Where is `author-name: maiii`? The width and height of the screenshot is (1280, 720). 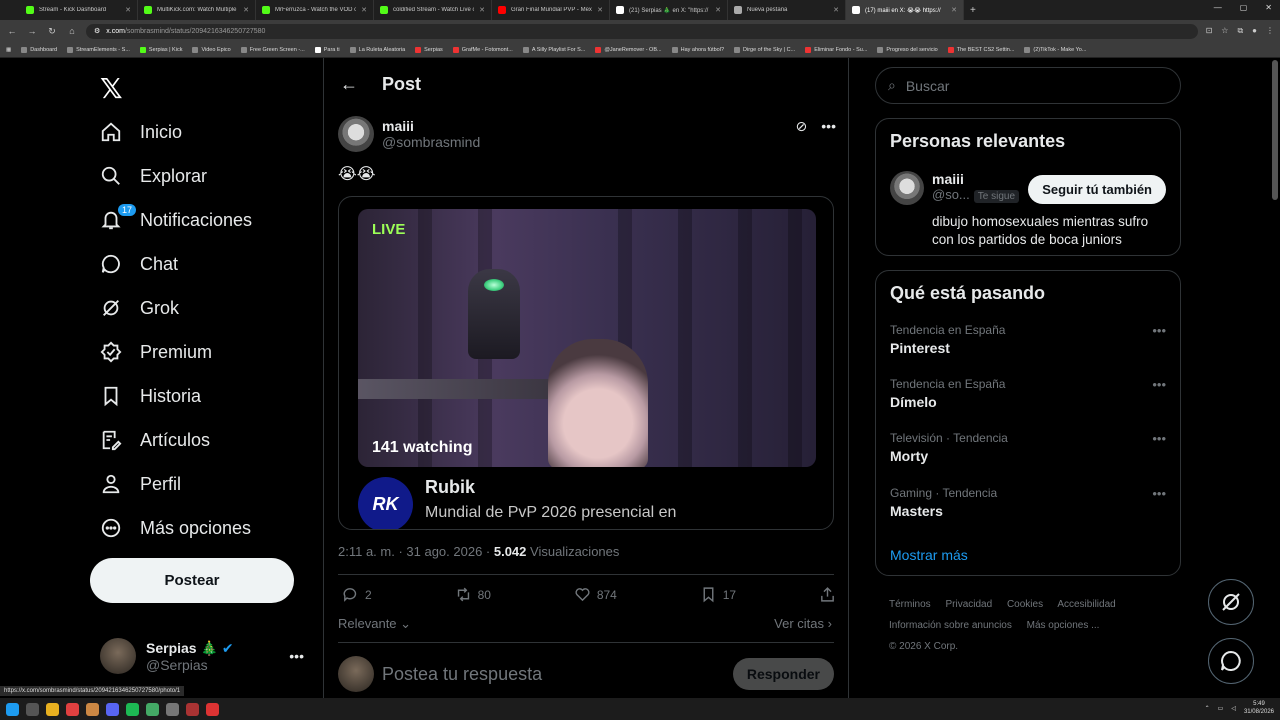
author-name: maiii is located at coordinates (431, 126).